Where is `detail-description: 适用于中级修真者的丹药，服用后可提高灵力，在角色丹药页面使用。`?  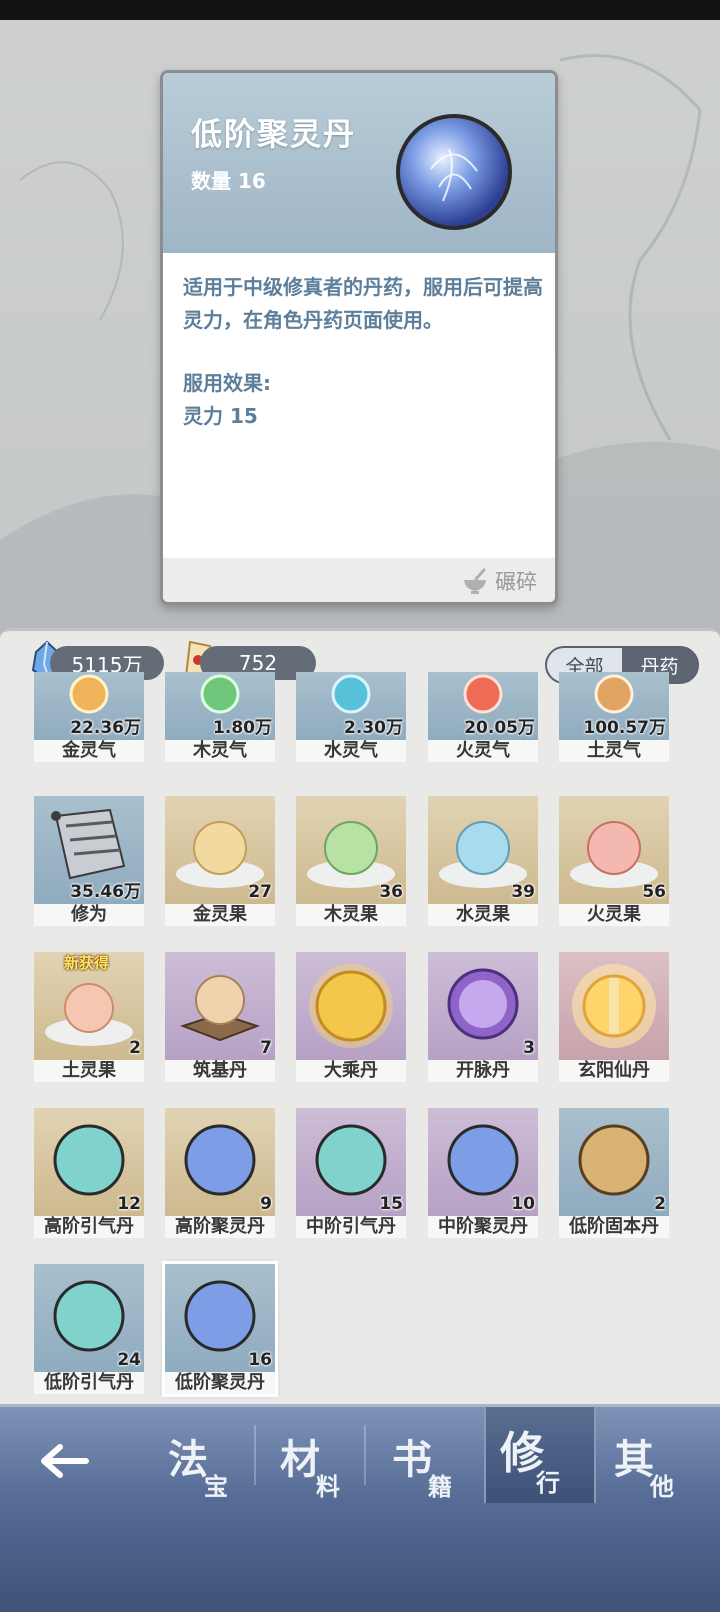 detail-description: 适用于中级修真者的丹药，服用后可提高灵力，在角色丹药页面使用。 is located at coordinates (363, 303).